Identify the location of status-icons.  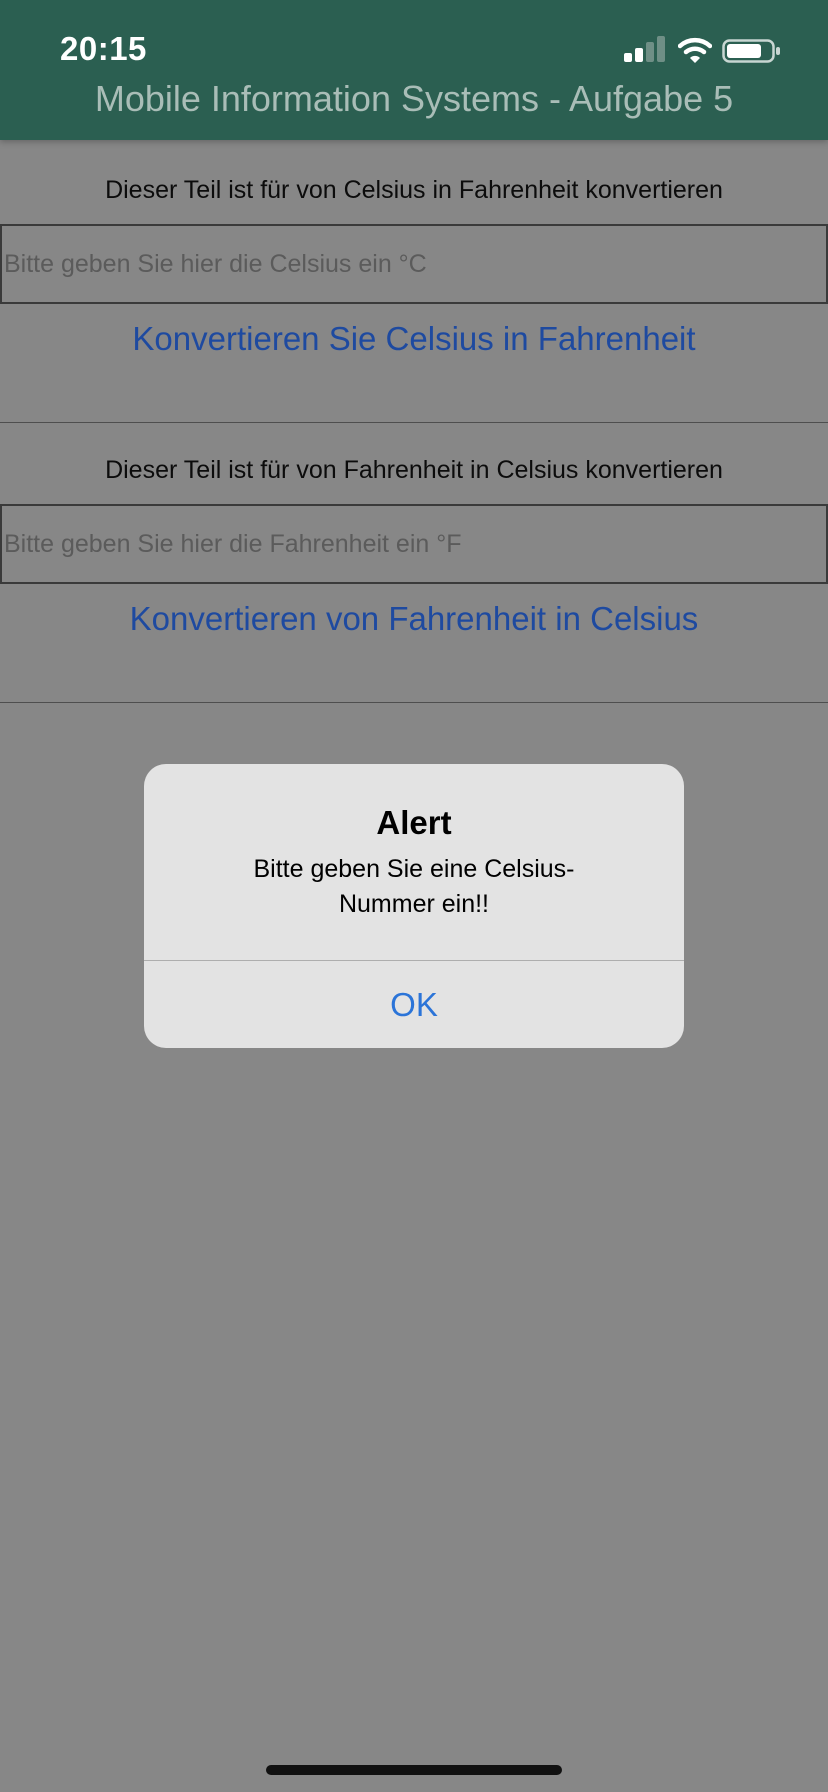
(709, 51).